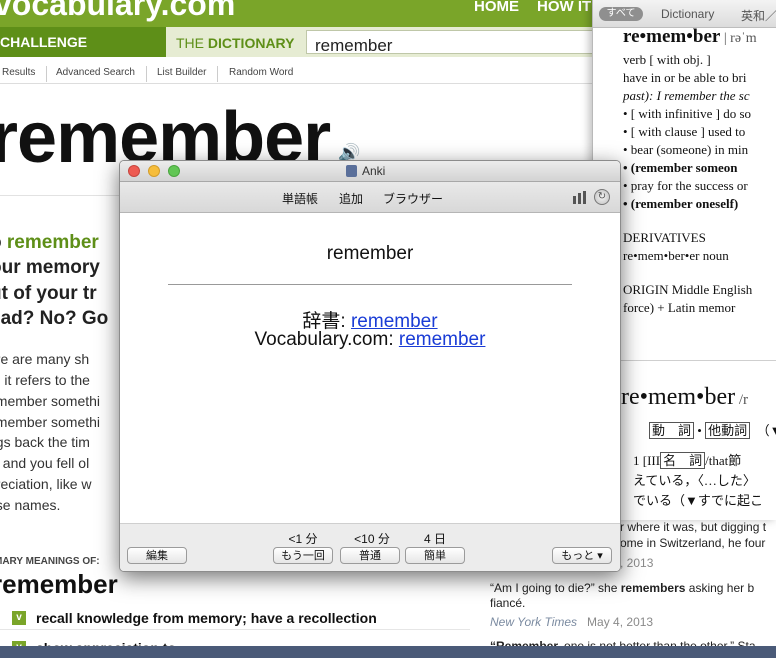 The image size is (776, 658). Describe the element at coordinates (738, 38) in the screenshot. I see `pronunciation: | rəˈm` at that location.